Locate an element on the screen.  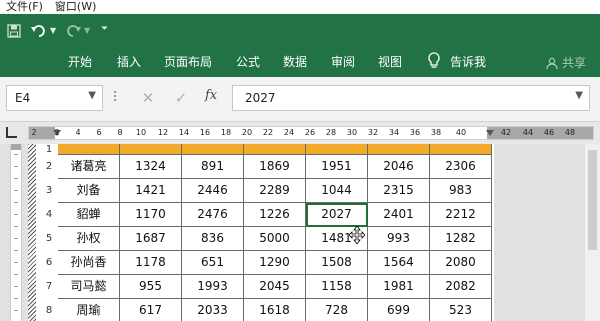
table-cell: 617 is located at coordinates (151, 310).